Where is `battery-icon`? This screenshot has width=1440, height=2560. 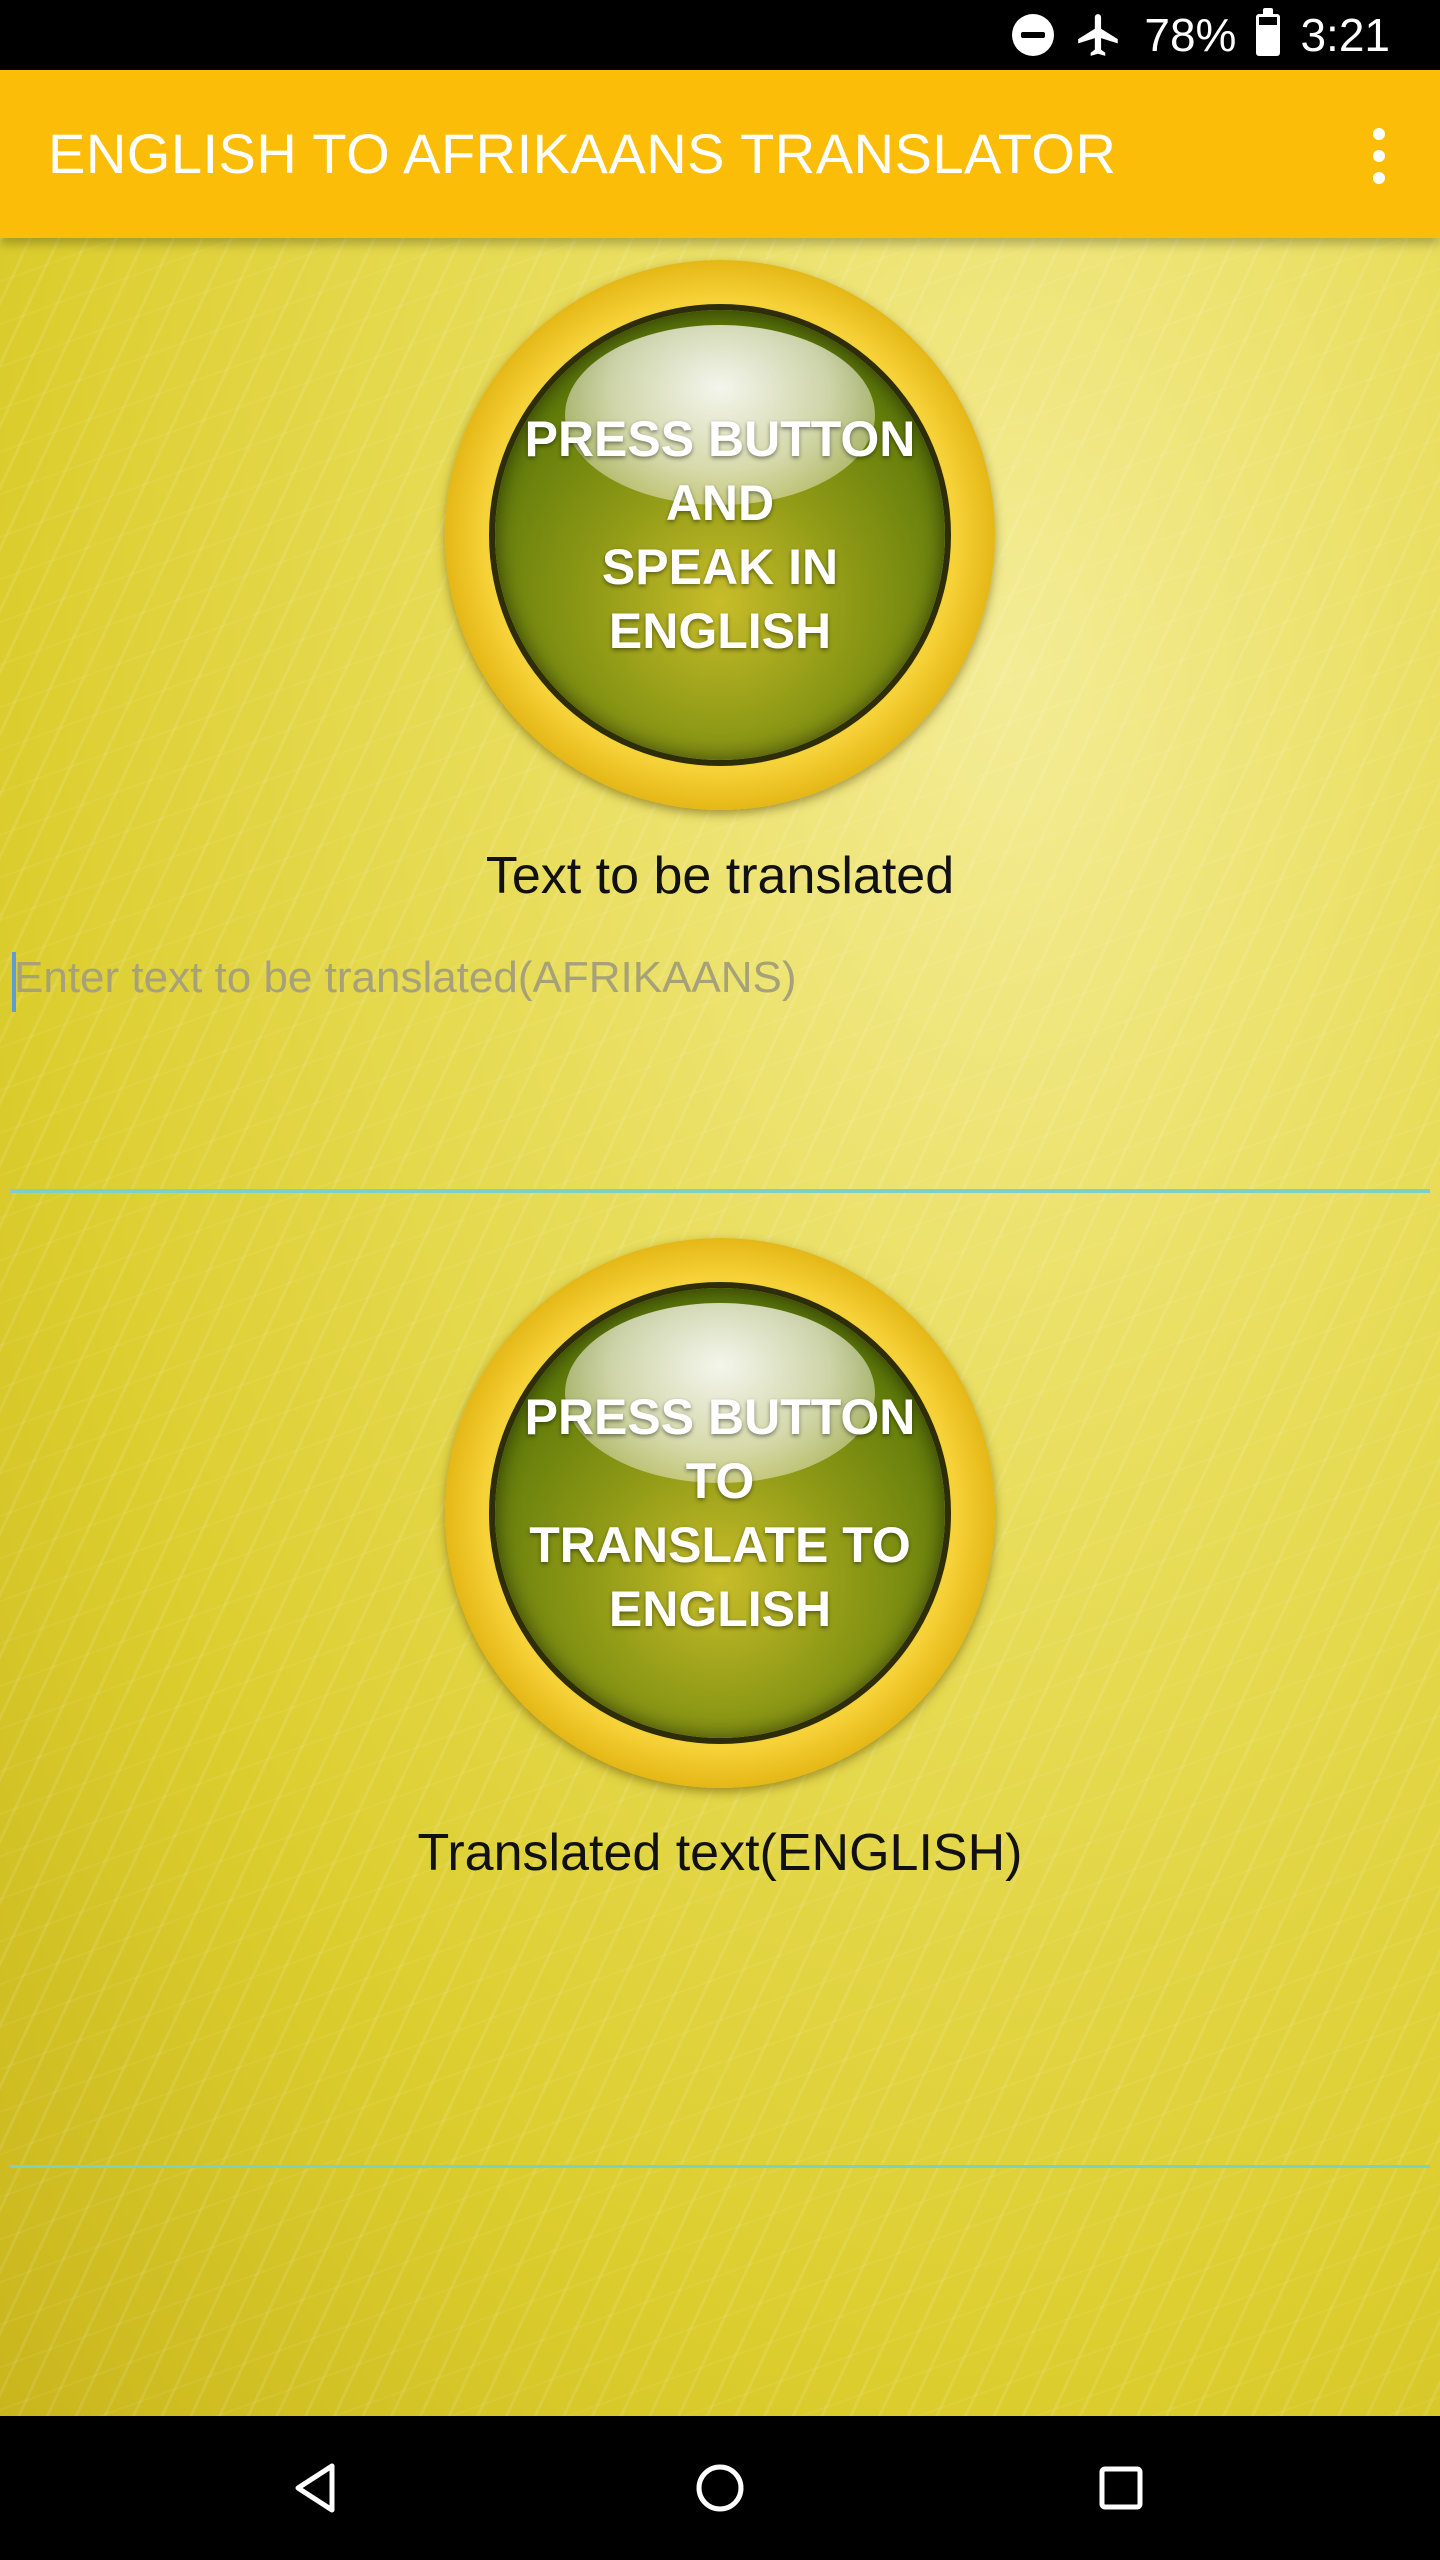 battery-icon is located at coordinates (1268, 32).